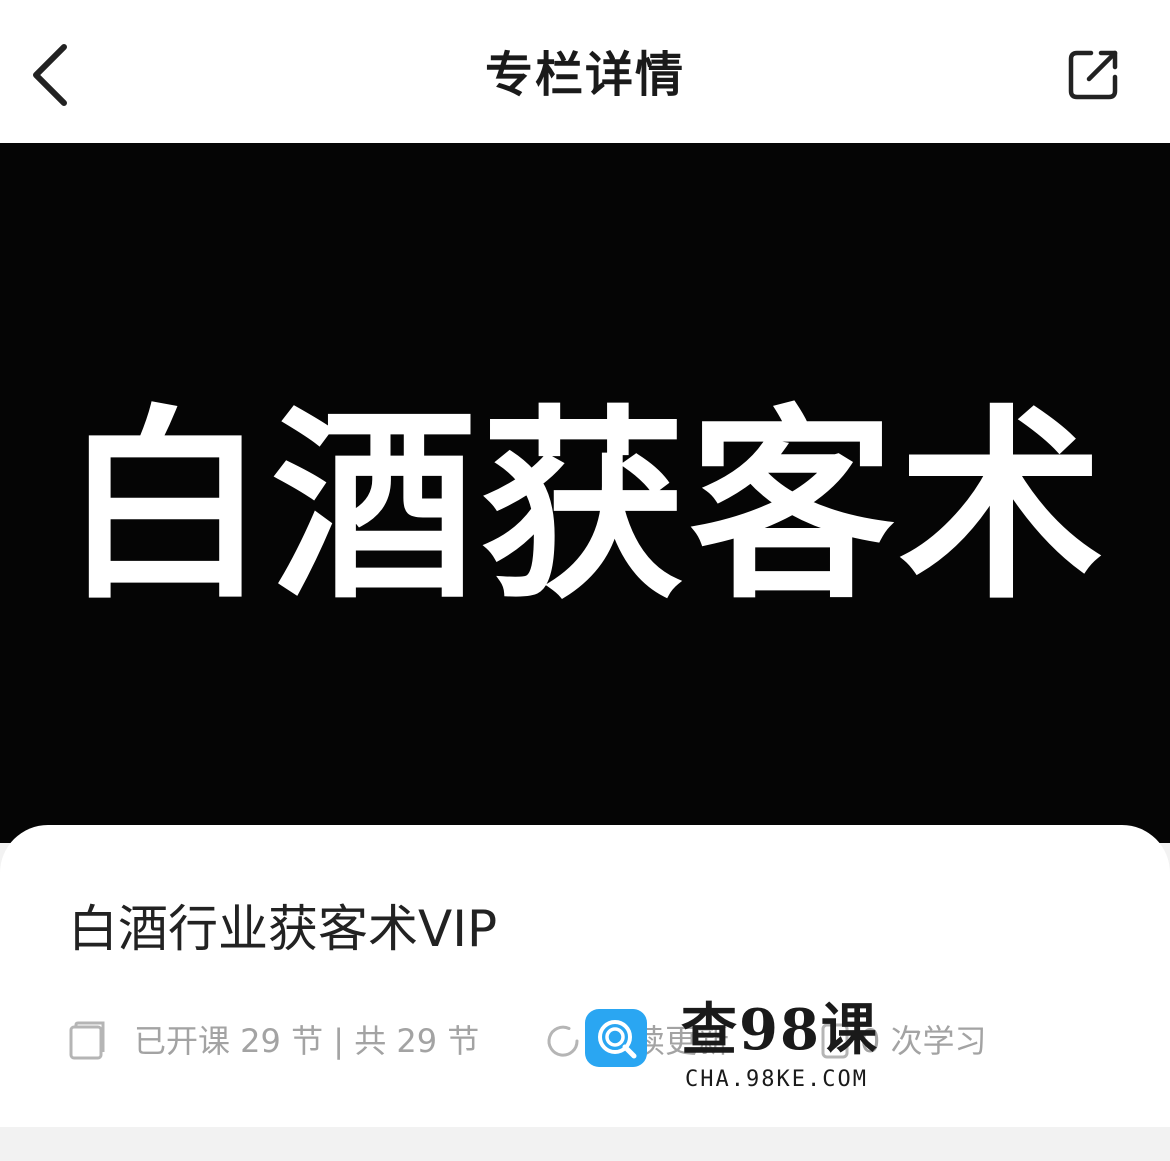 The image size is (1170, 1161). Describe the element at coordinates (776, 1079) in the screenshot. I see `watermark-sub-text: CHA.98KE.COM` at that location.